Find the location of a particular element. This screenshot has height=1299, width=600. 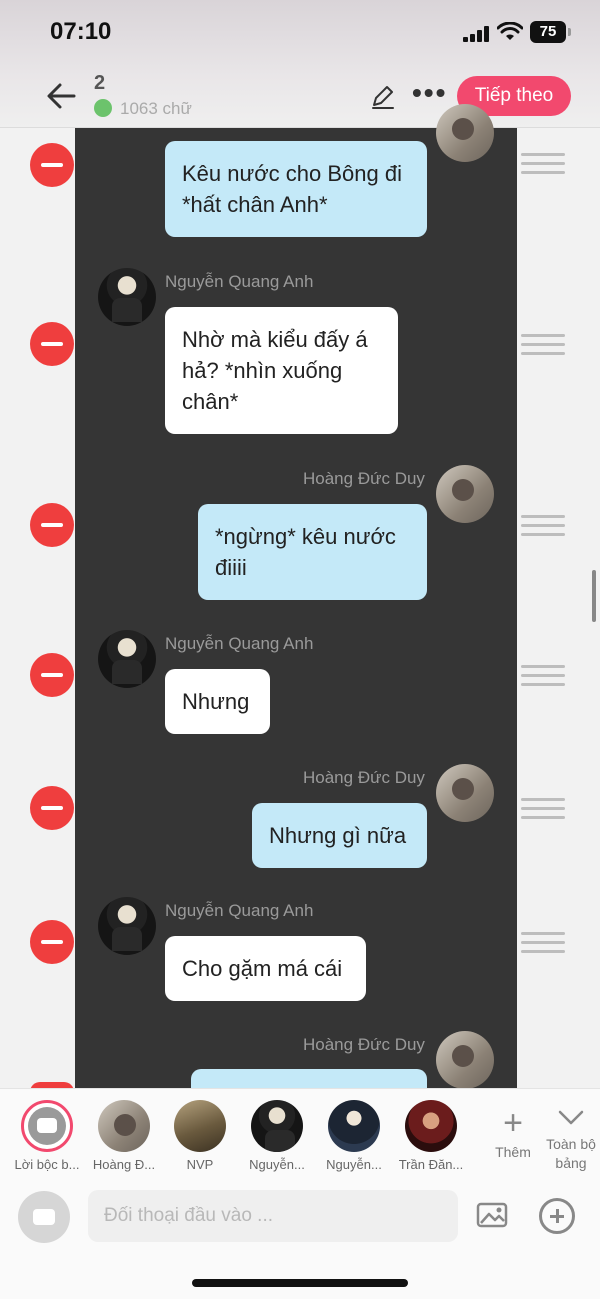

word-count-label: 1063 chữ is located at coordinates (156, 108).